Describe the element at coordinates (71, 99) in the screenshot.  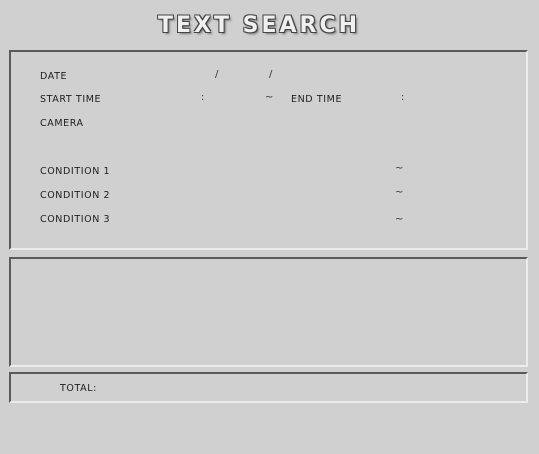
I see `start-time-label: START TIME` at that location.